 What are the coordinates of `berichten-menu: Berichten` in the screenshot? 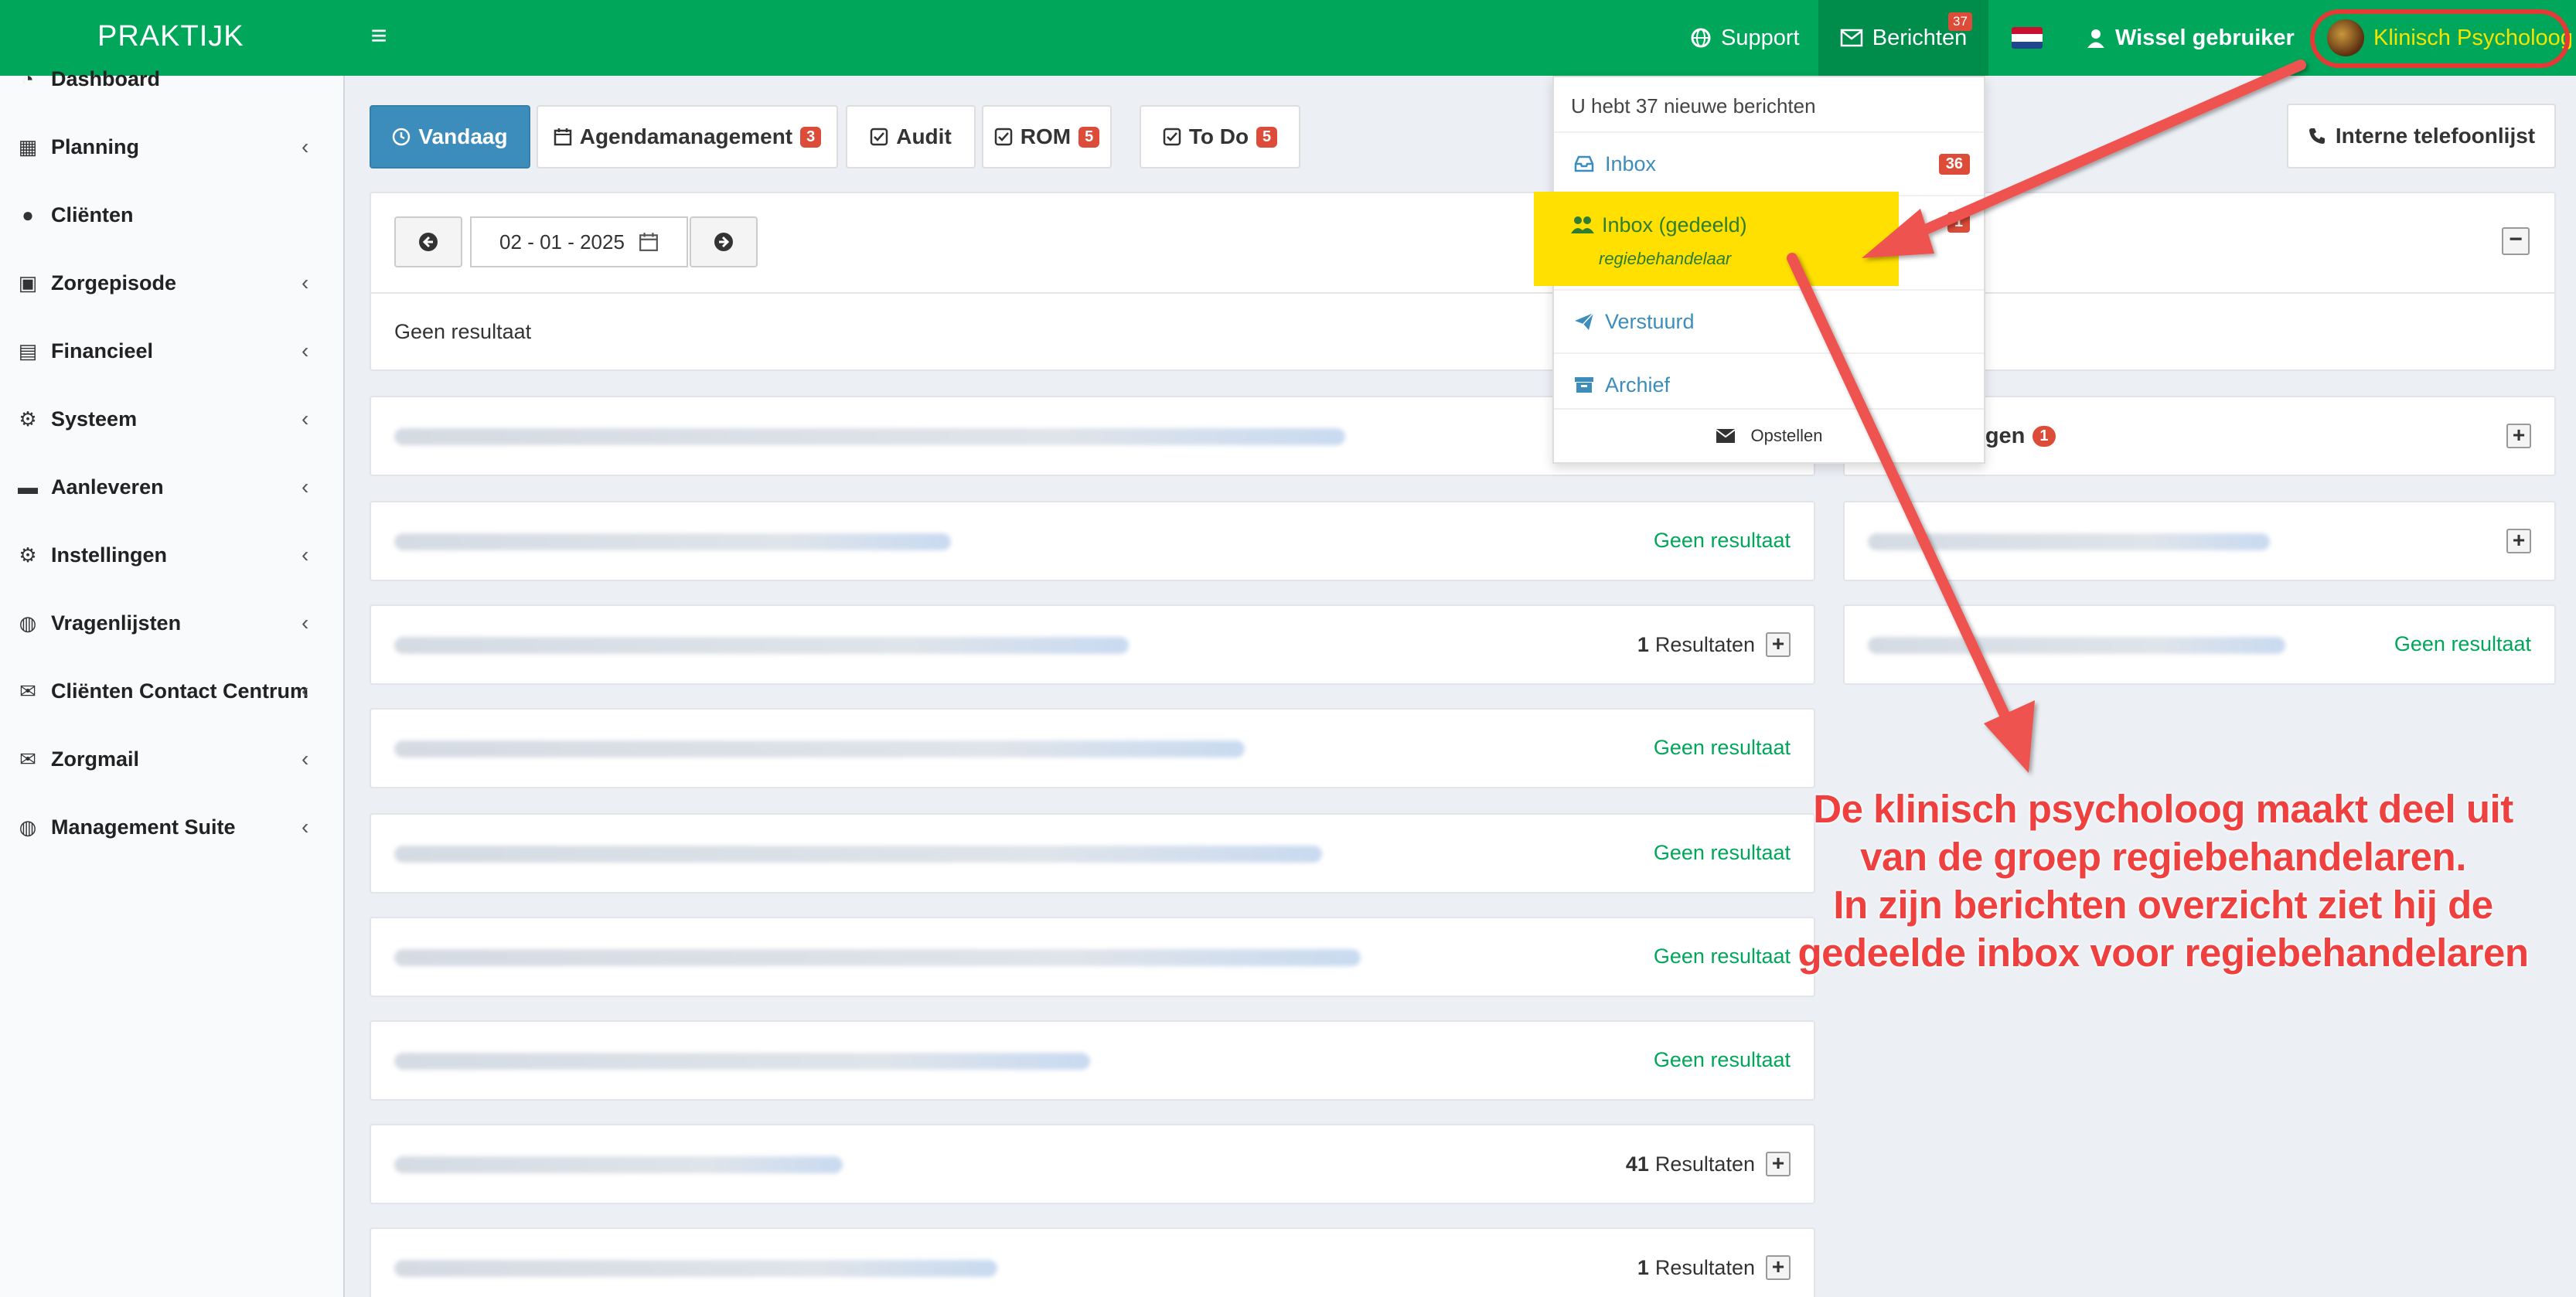 It's located at (1903, 38).